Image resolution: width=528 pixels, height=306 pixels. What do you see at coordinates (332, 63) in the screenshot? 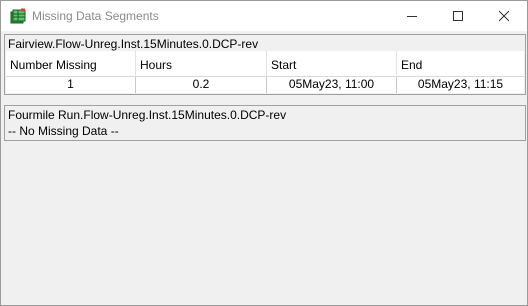
I see `column-header-start: Start` at bounding box center [332, 63].